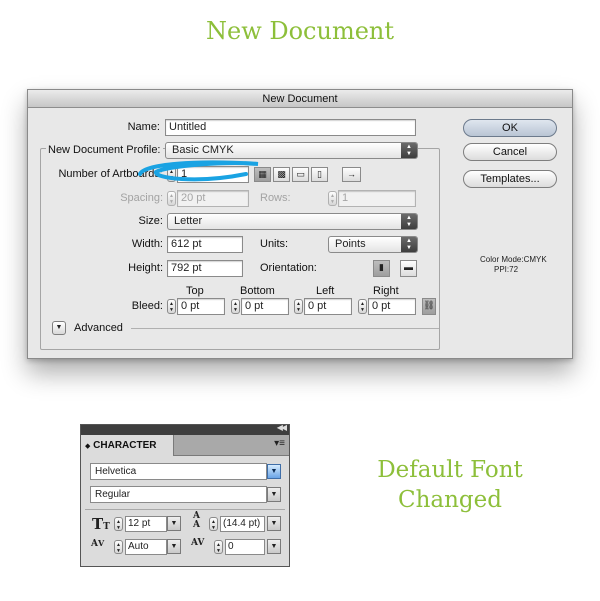 Image resolution: width=600 pixels, height=601 pixels. I want to click on spacing-label: Spacing:, so click(141, 198).